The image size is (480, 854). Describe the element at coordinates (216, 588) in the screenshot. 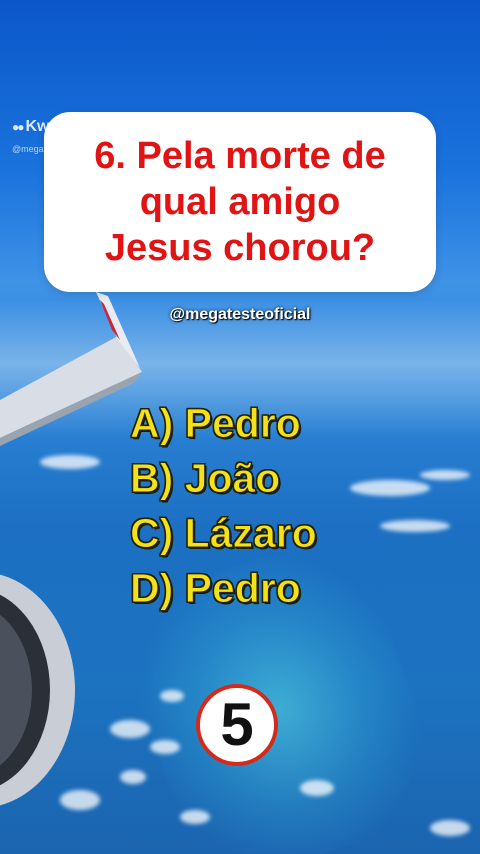

I see `option-d: D) Pedro` at that location.